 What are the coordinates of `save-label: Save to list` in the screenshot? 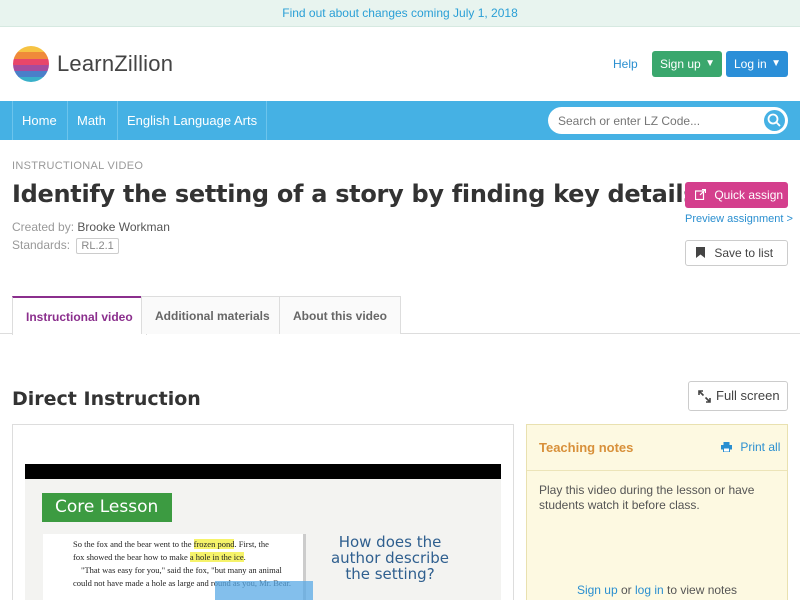 It's located at (744, 253).